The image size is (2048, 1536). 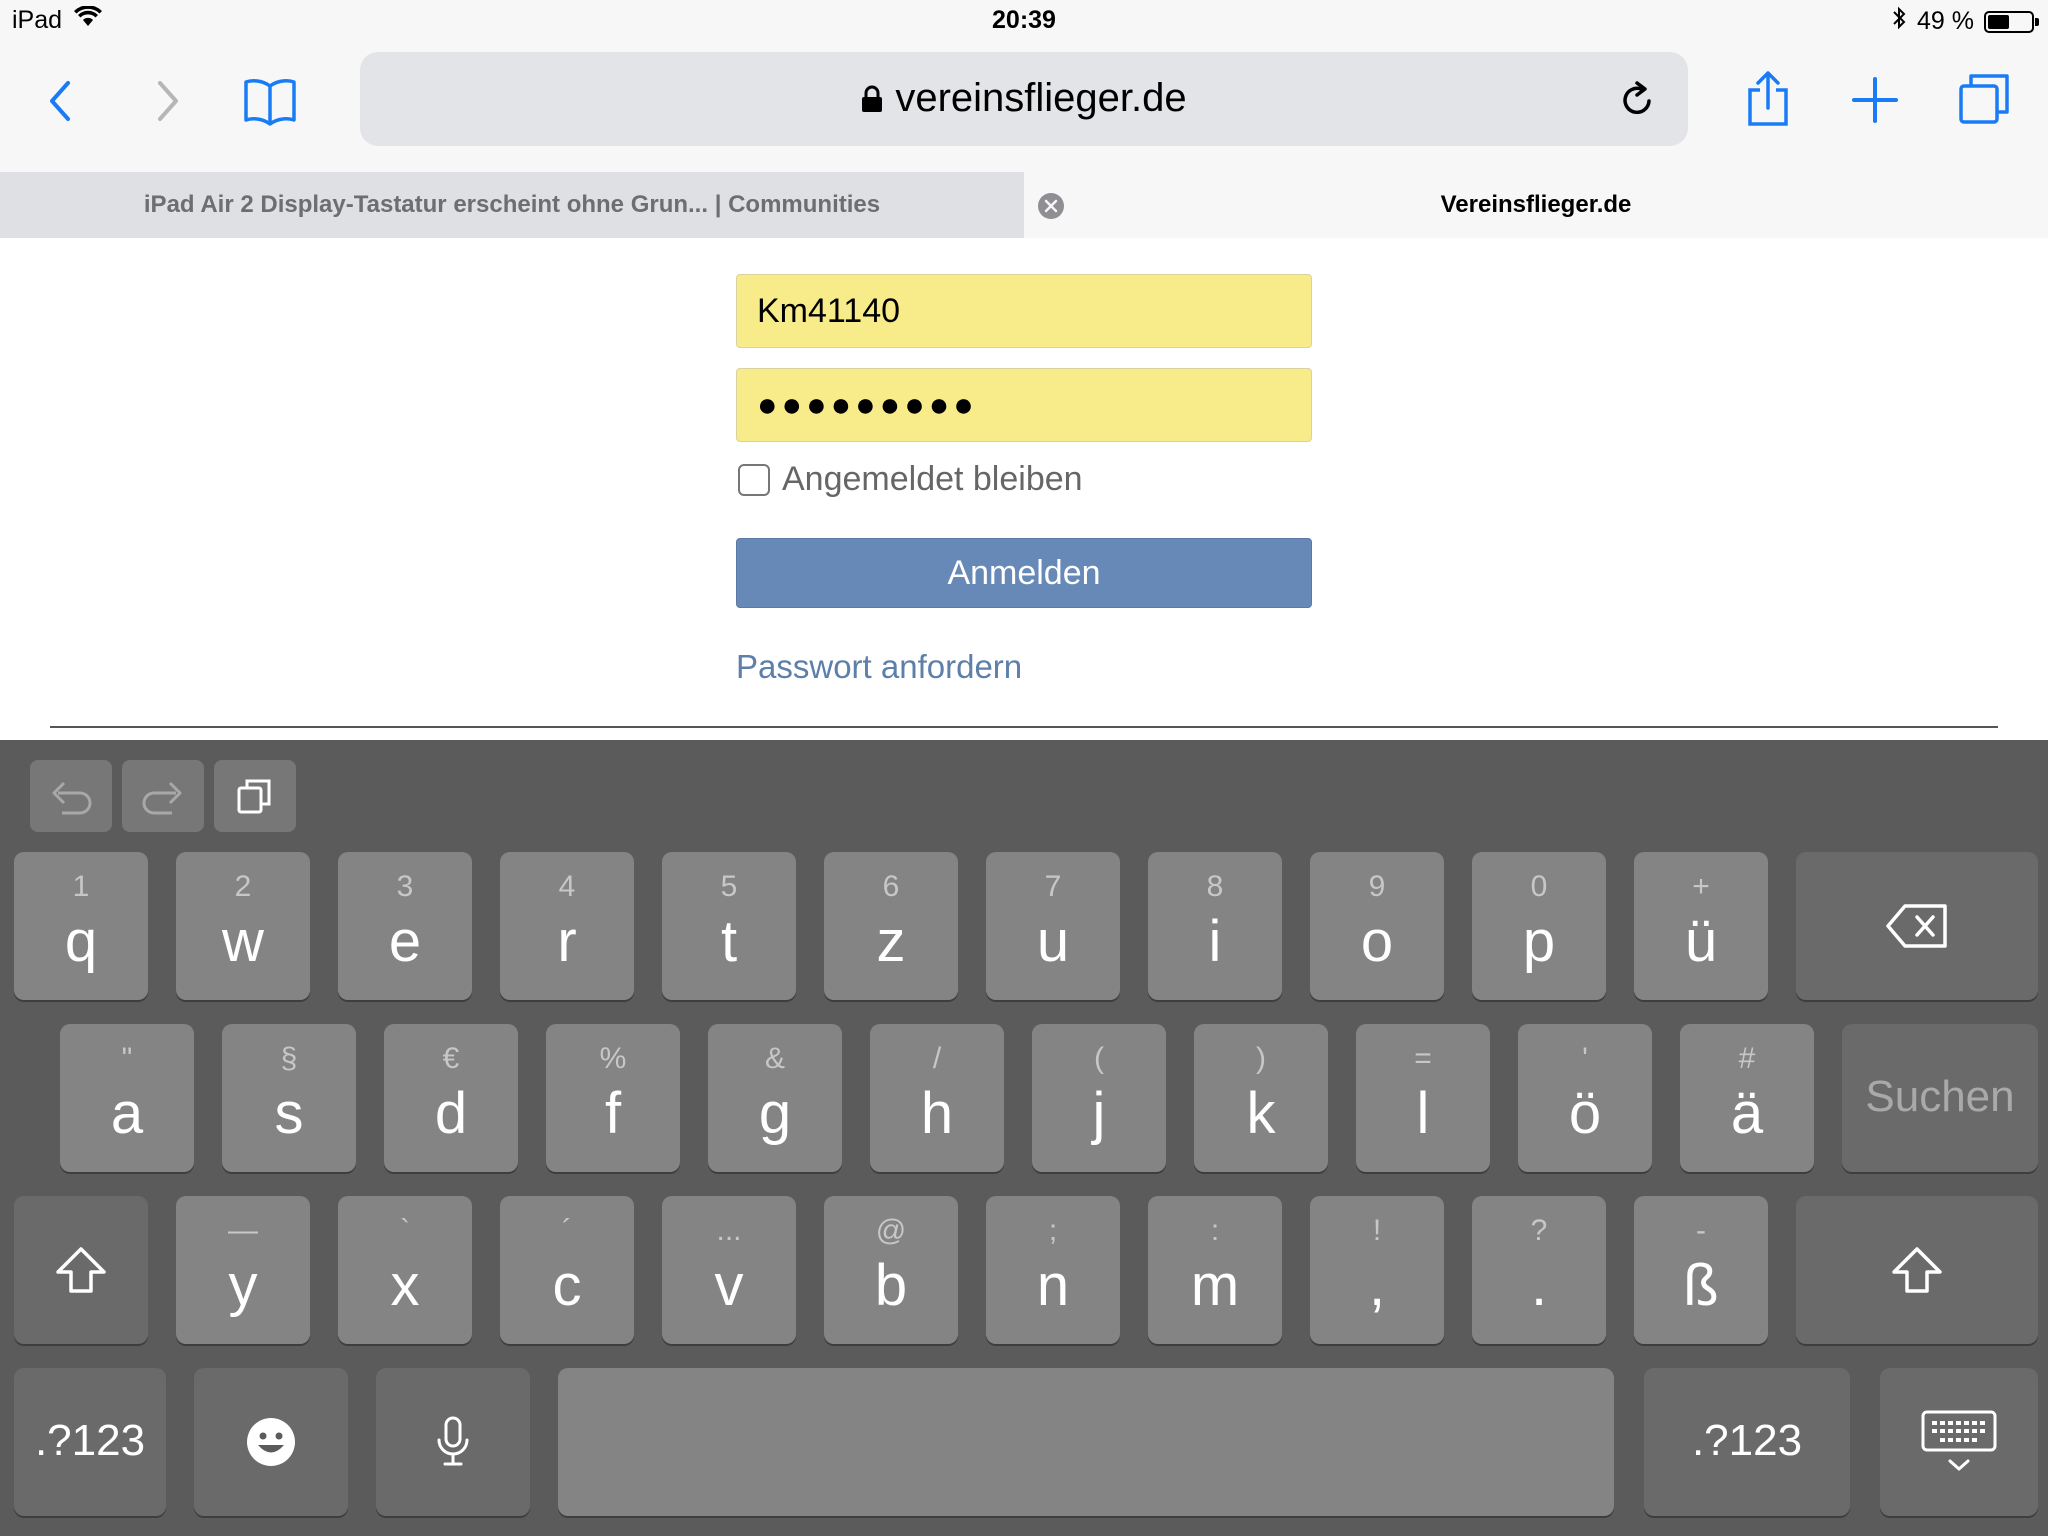 What do you see at coordinates (1539, 926) in the screenshot?
I see `key-p: 0p` at bounding box center [1539, 926].